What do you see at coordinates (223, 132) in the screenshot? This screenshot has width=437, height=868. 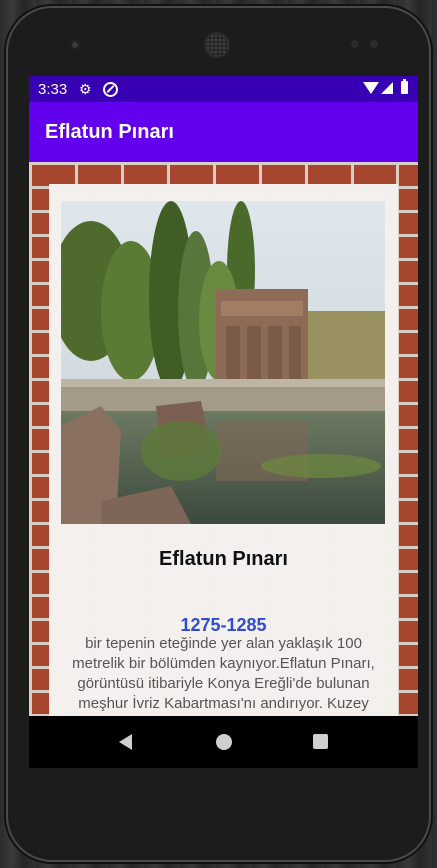 I see `app-bar: Eflatun Pınarı` at bounding box center [223, 132].